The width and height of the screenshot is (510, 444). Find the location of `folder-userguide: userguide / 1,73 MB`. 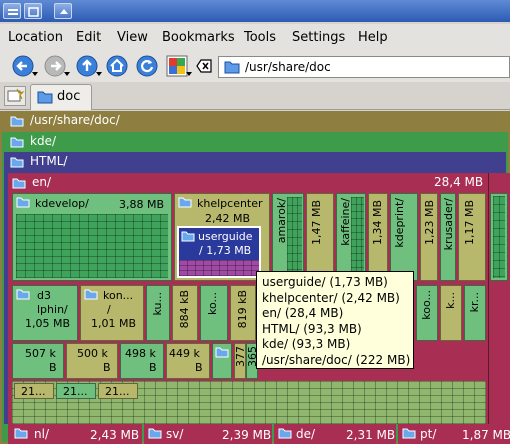

folder-userguide: userguide / 1,73 MB is located at coordinates (219, 252).